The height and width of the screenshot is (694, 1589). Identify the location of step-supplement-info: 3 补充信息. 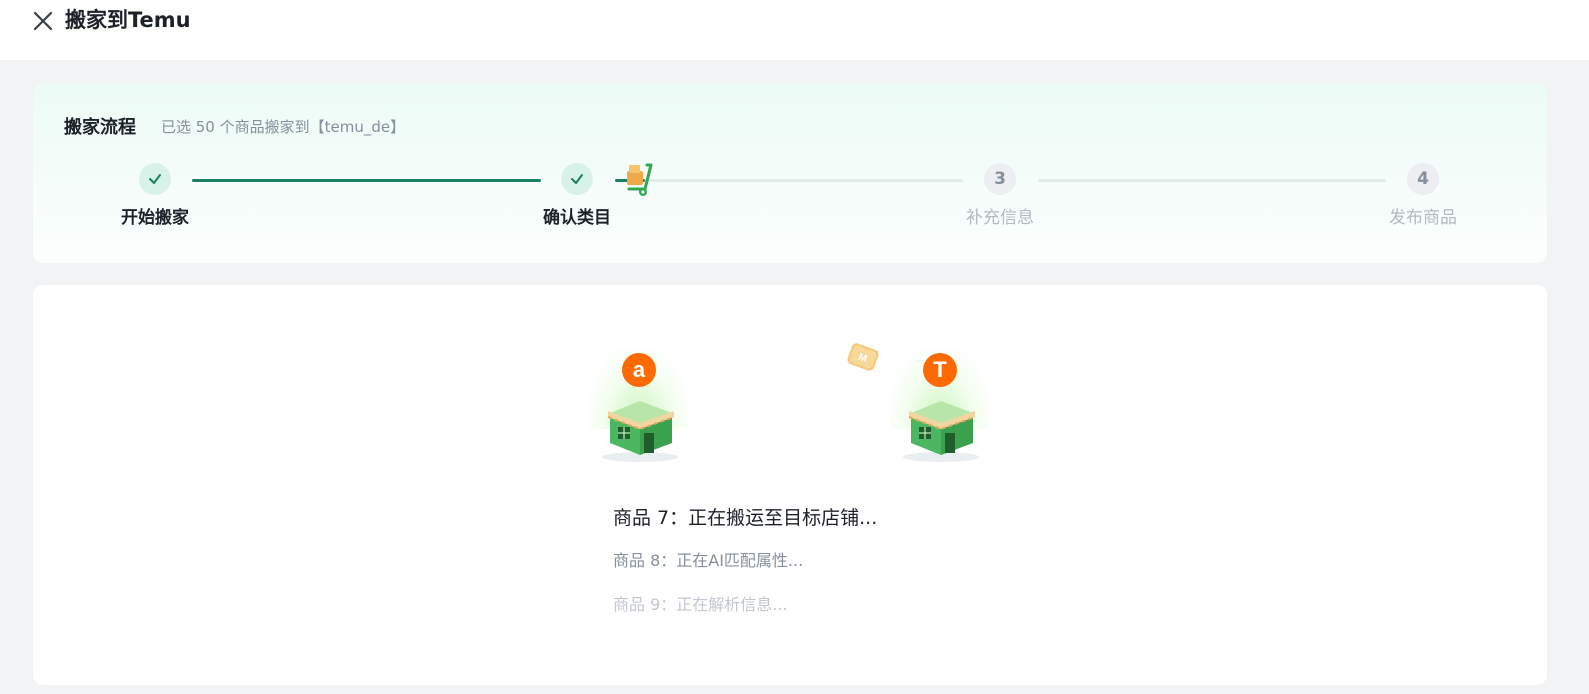
(1000, 195).